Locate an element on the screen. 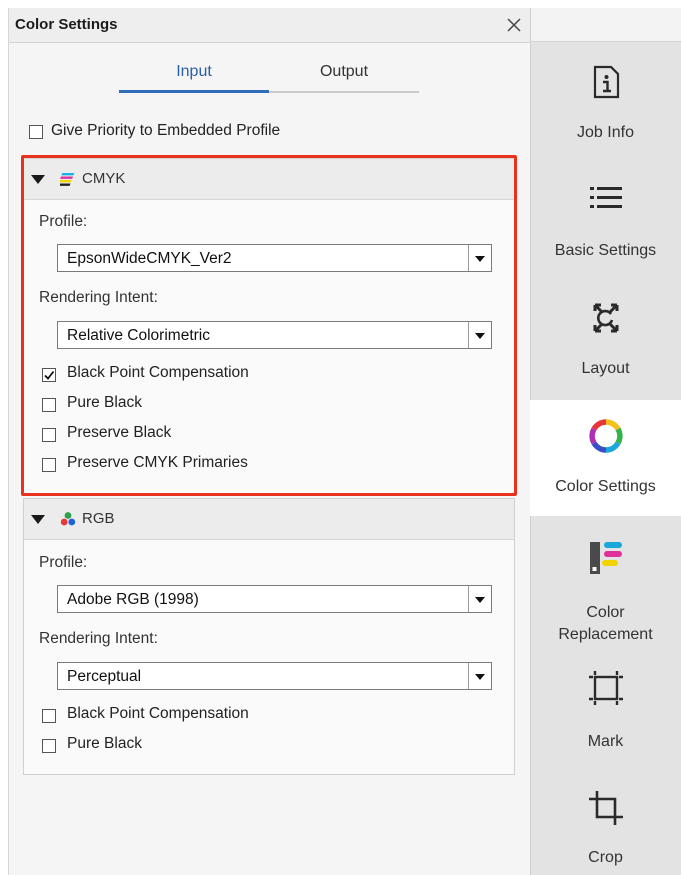 This screenshot has width=681, height=875. cmyk-preserve-black-label: Preserve Black is located at coordinates (119, 432).